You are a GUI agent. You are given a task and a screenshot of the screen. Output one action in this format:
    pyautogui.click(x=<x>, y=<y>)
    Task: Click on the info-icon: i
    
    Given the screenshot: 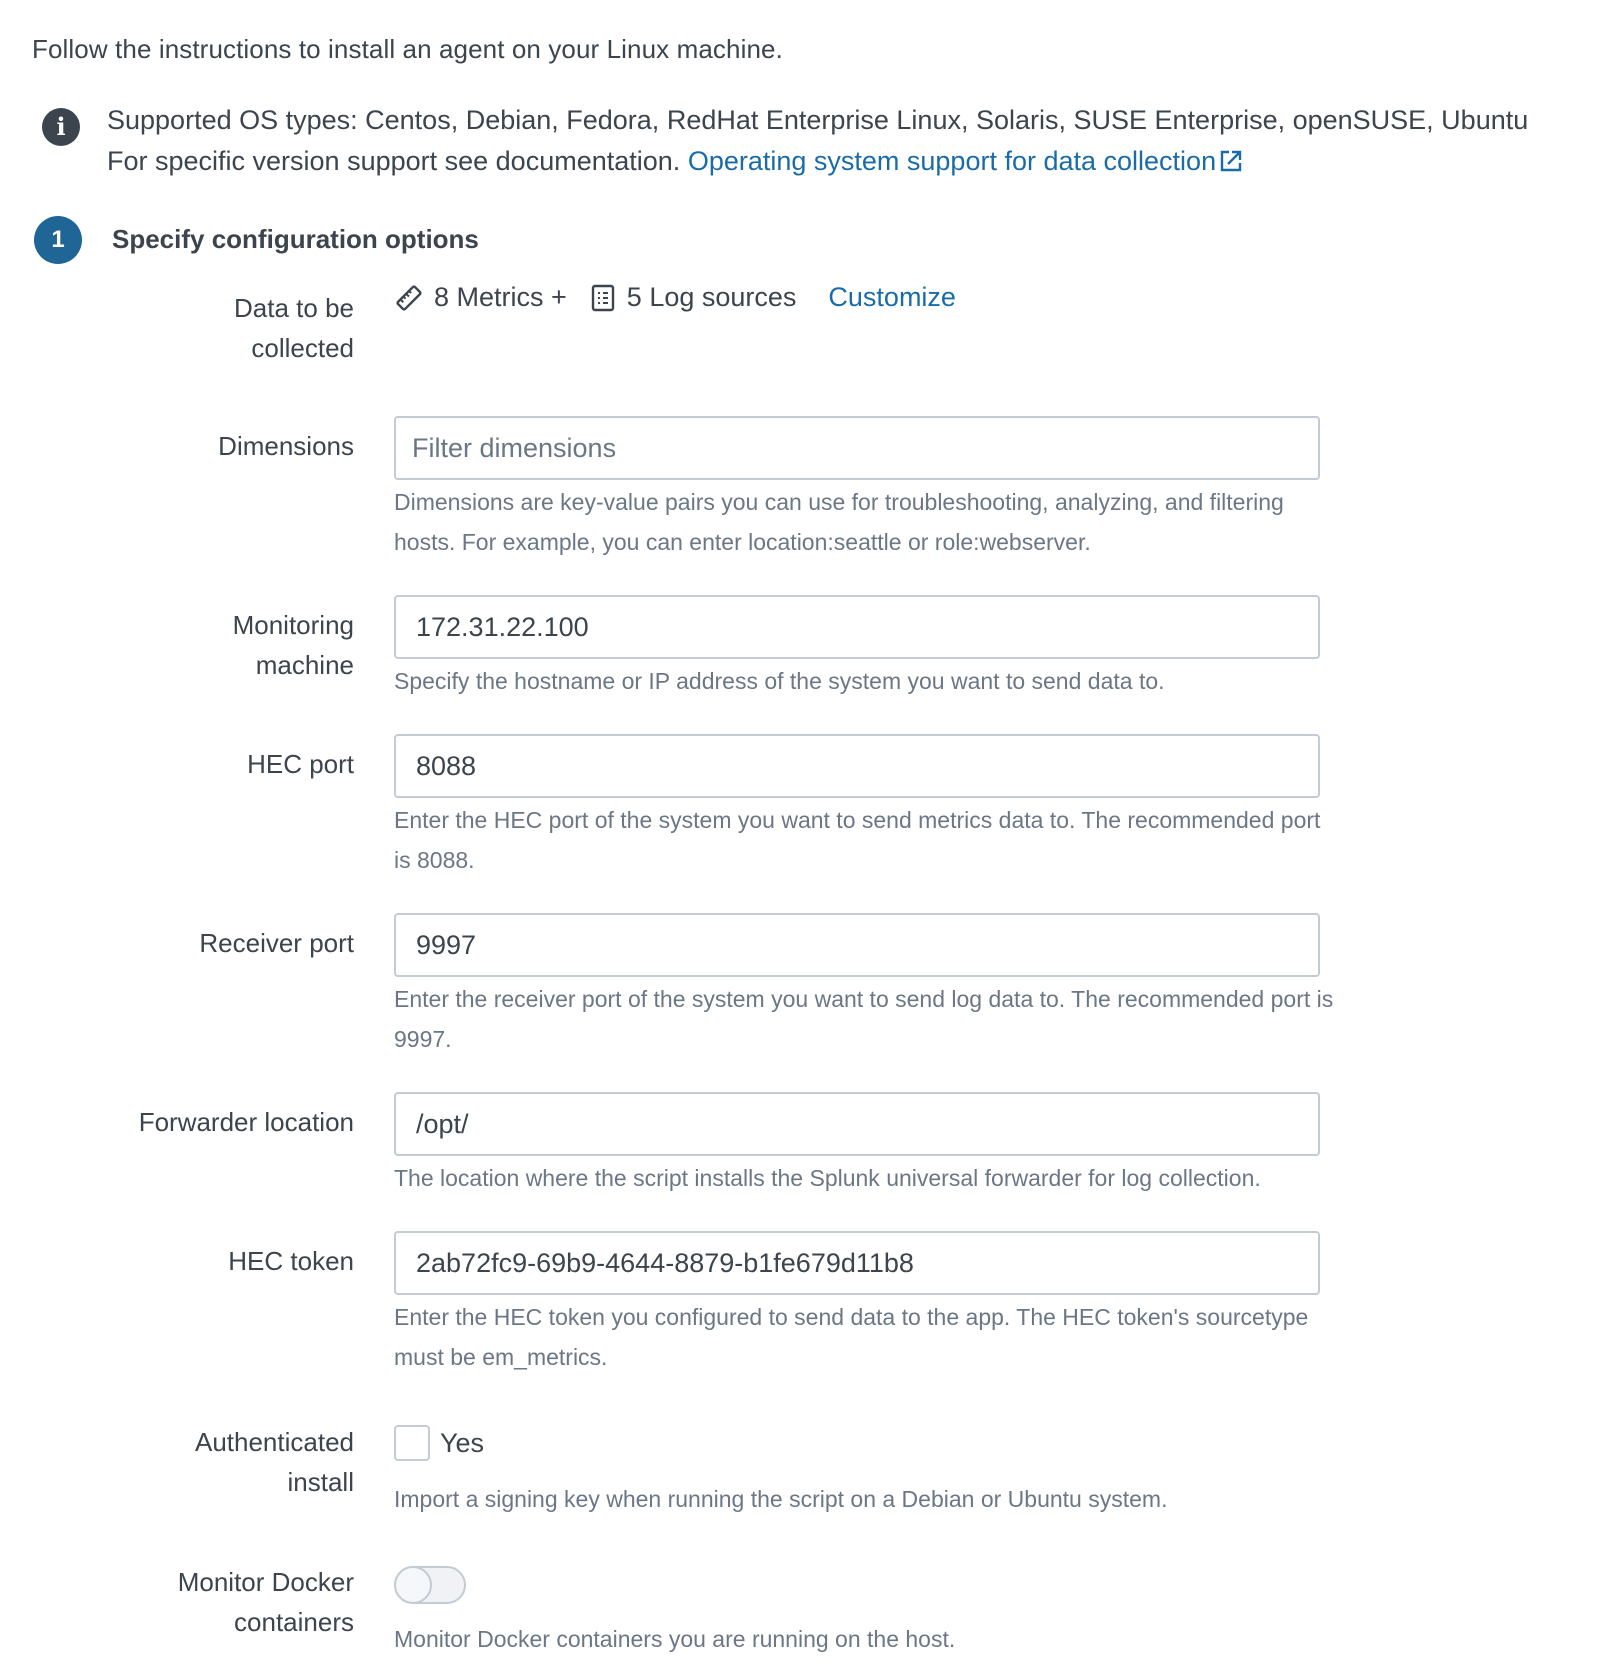 What is the action you would take?
    pyautogui.click(x=61, y=127)
    